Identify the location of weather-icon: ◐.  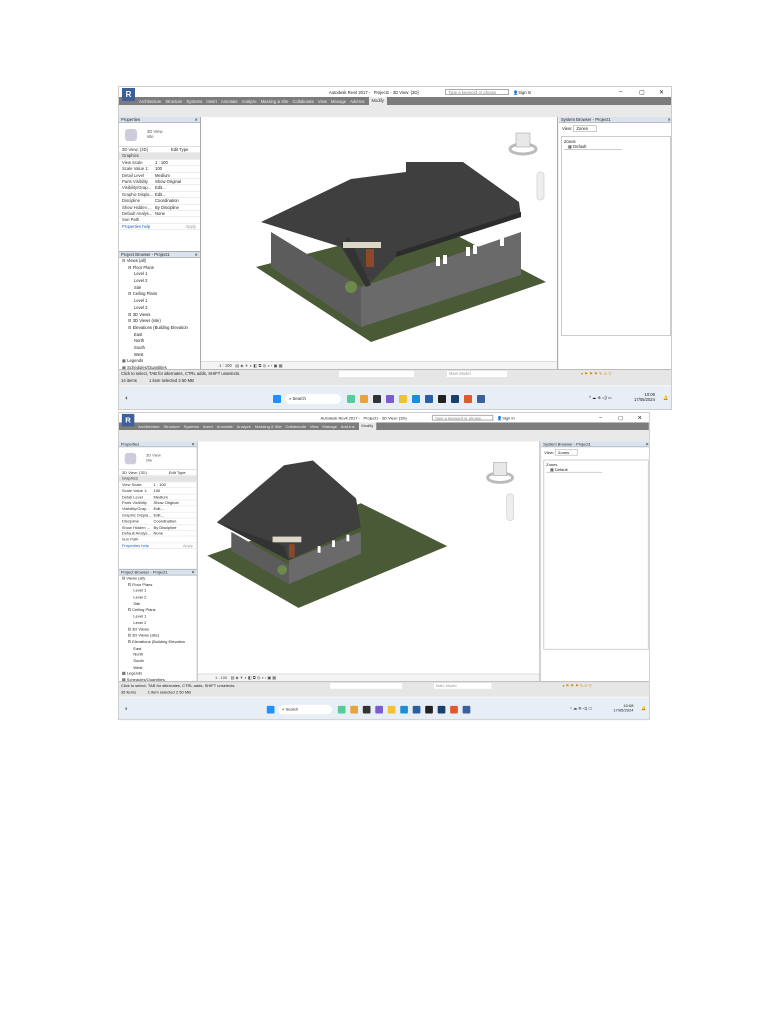
(127, 709).